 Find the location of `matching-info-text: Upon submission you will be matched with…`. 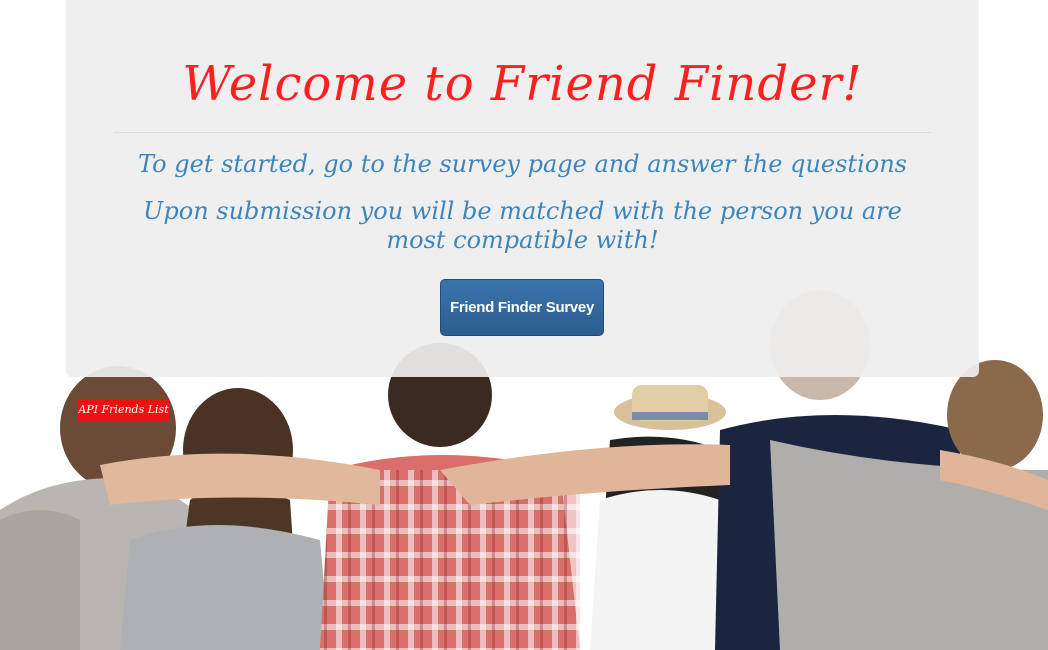

matching-info-text: Upon submission you will be matched with… is located at coordinates (522, 225).